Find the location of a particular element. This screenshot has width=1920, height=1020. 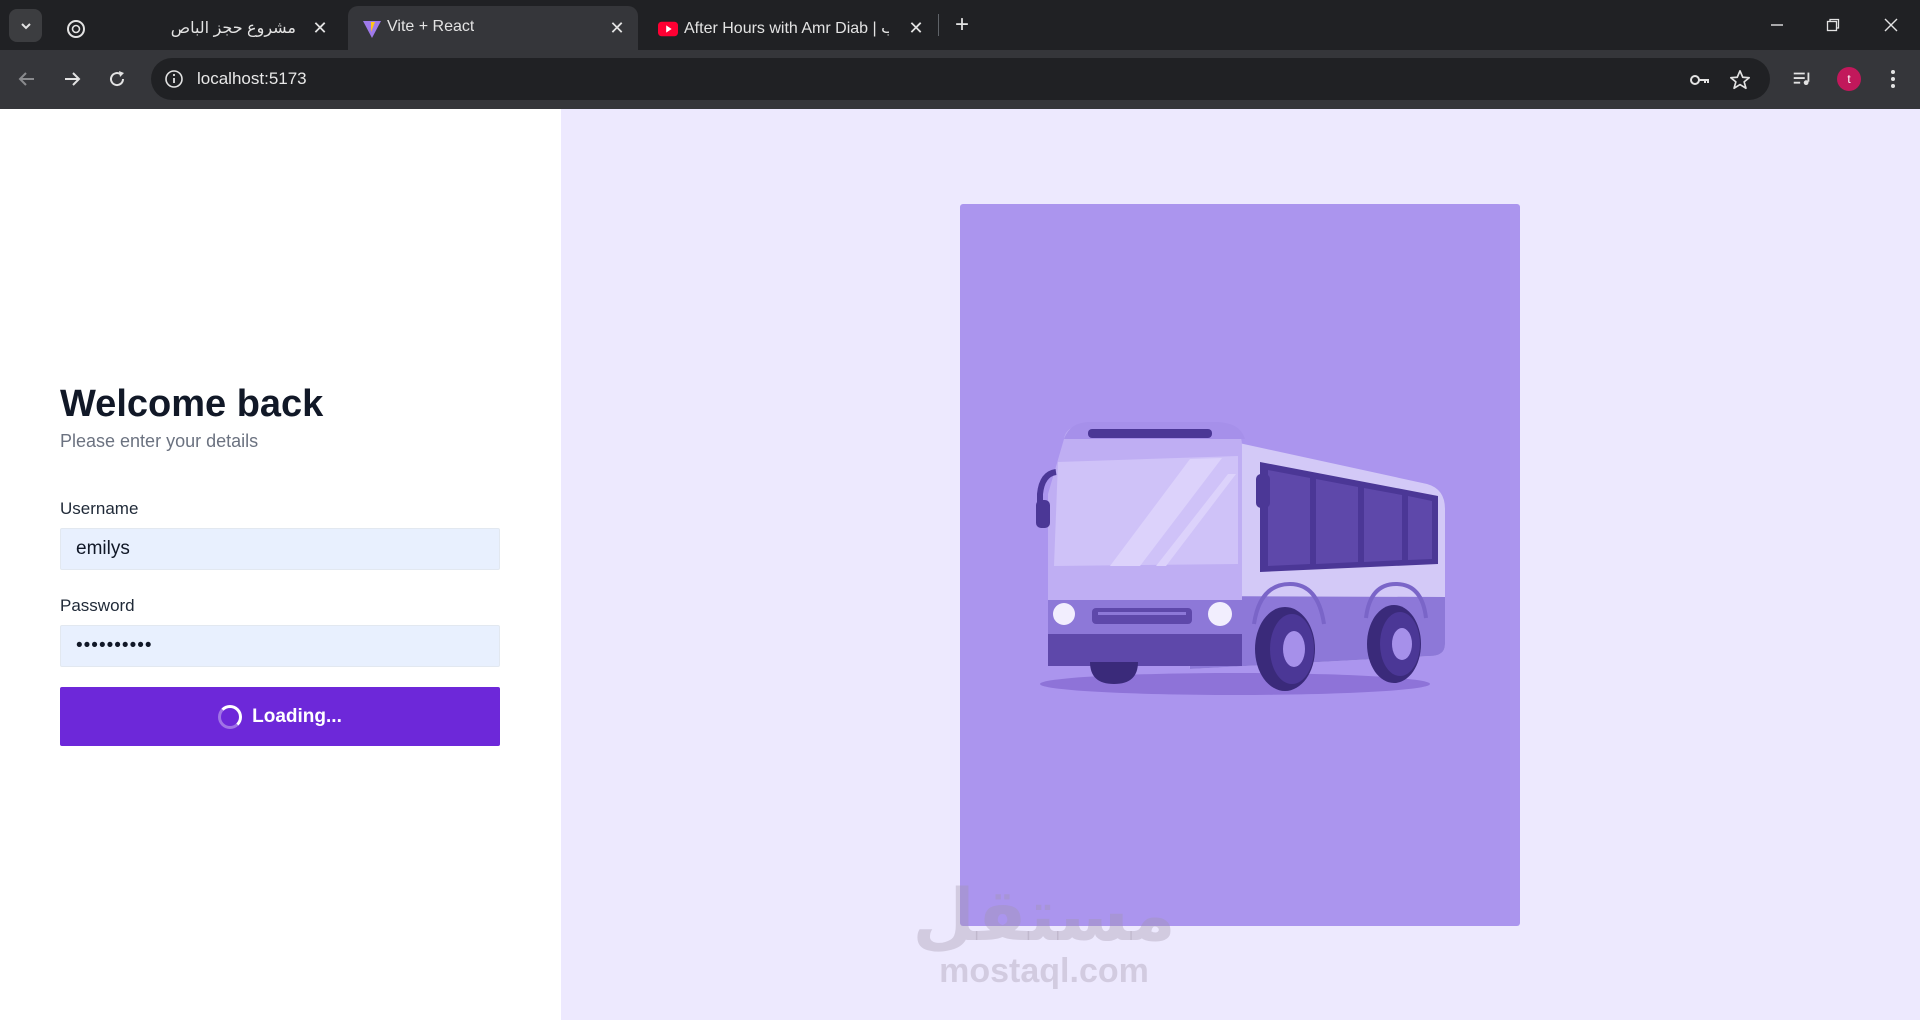

arrow-right-icon is located at coordinates (73, 79).